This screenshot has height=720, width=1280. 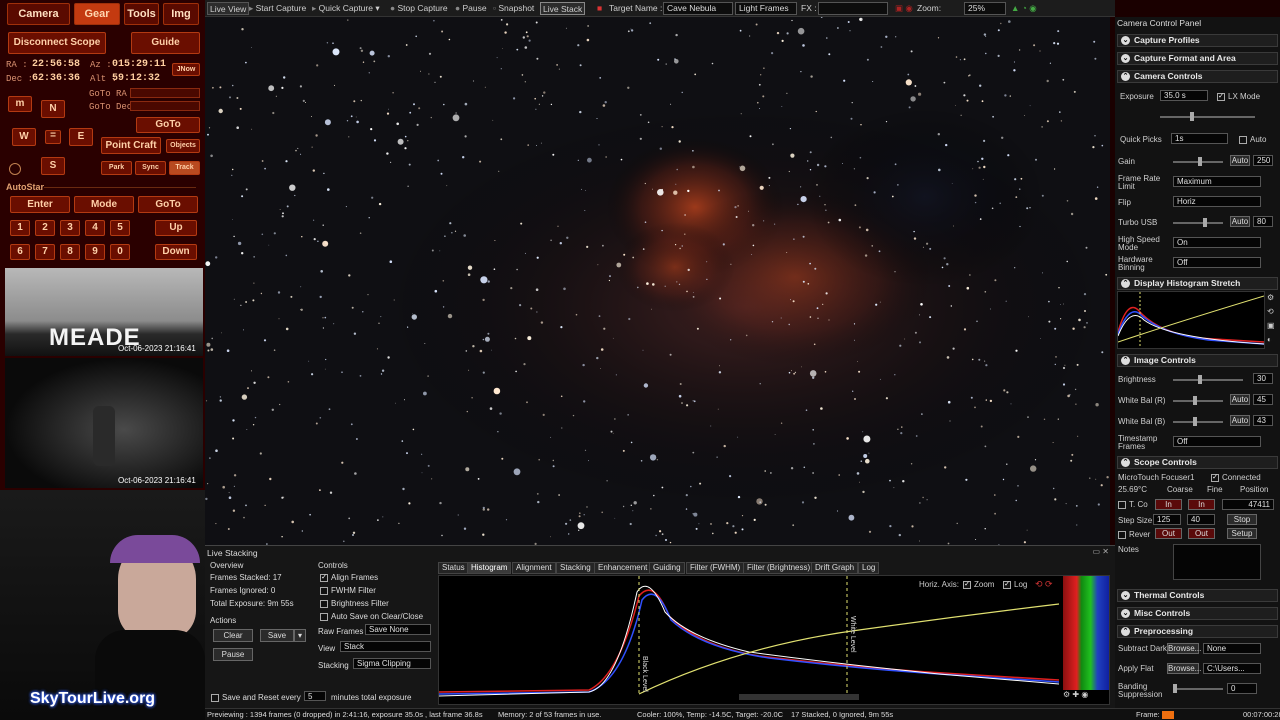 I want to click on connected-checkbox: ✓ Connected, so click(x=1236, y=478).